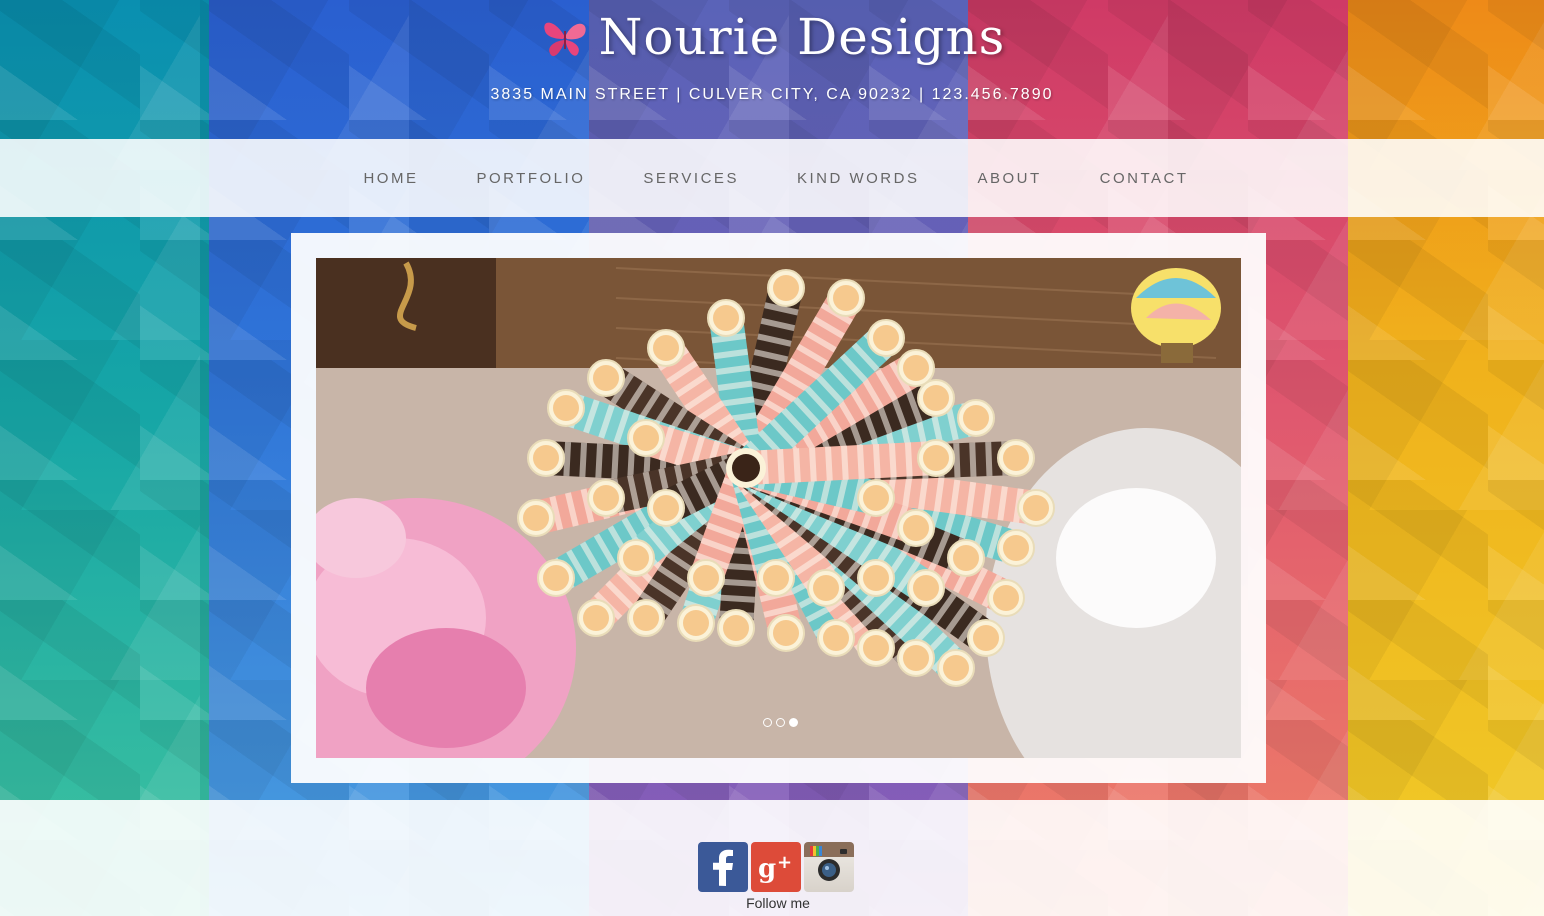 This screenshot has height=916, width=1544. Describe the element at coordinates (1009, 178) in the screenshot. I see `nav-about: ABOUT` at that location.